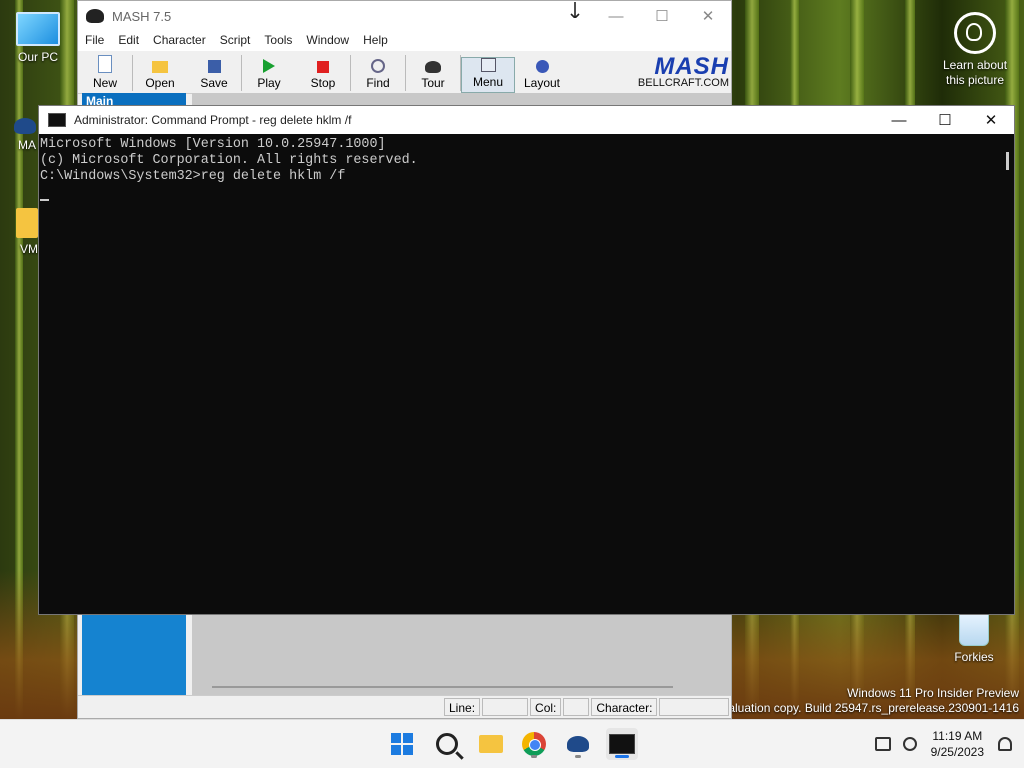 Image resolution: width=1024 pixels, height=768 pixels. Describe the element at coordinates (624, 707) in the screenshot. I see `status-character: Character:` at that location.